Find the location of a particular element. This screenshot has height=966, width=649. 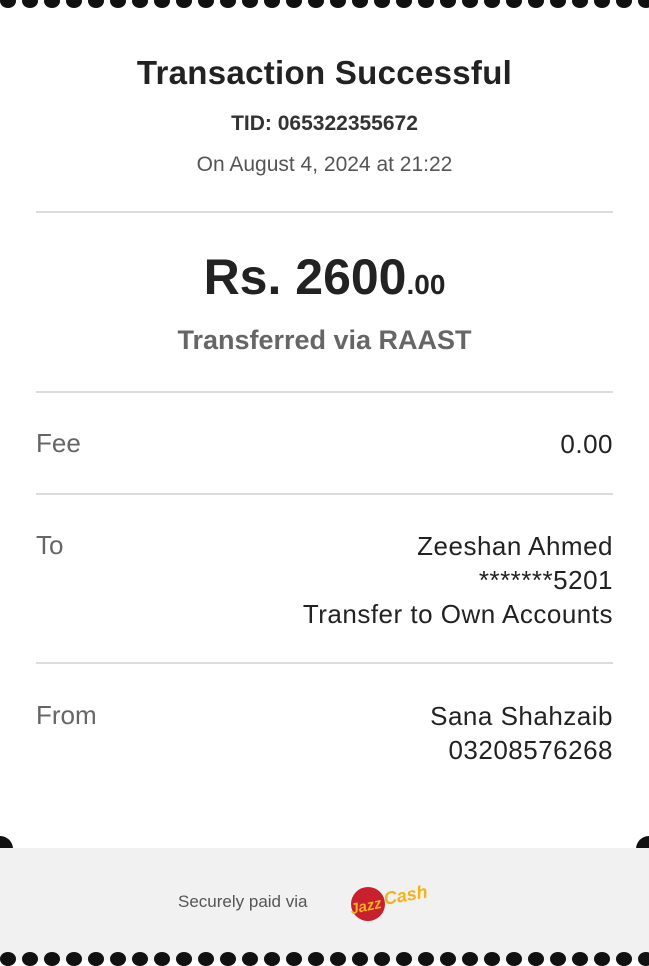

jazzcash-logo: Jazz Cash is located at coordinates (389, 901).